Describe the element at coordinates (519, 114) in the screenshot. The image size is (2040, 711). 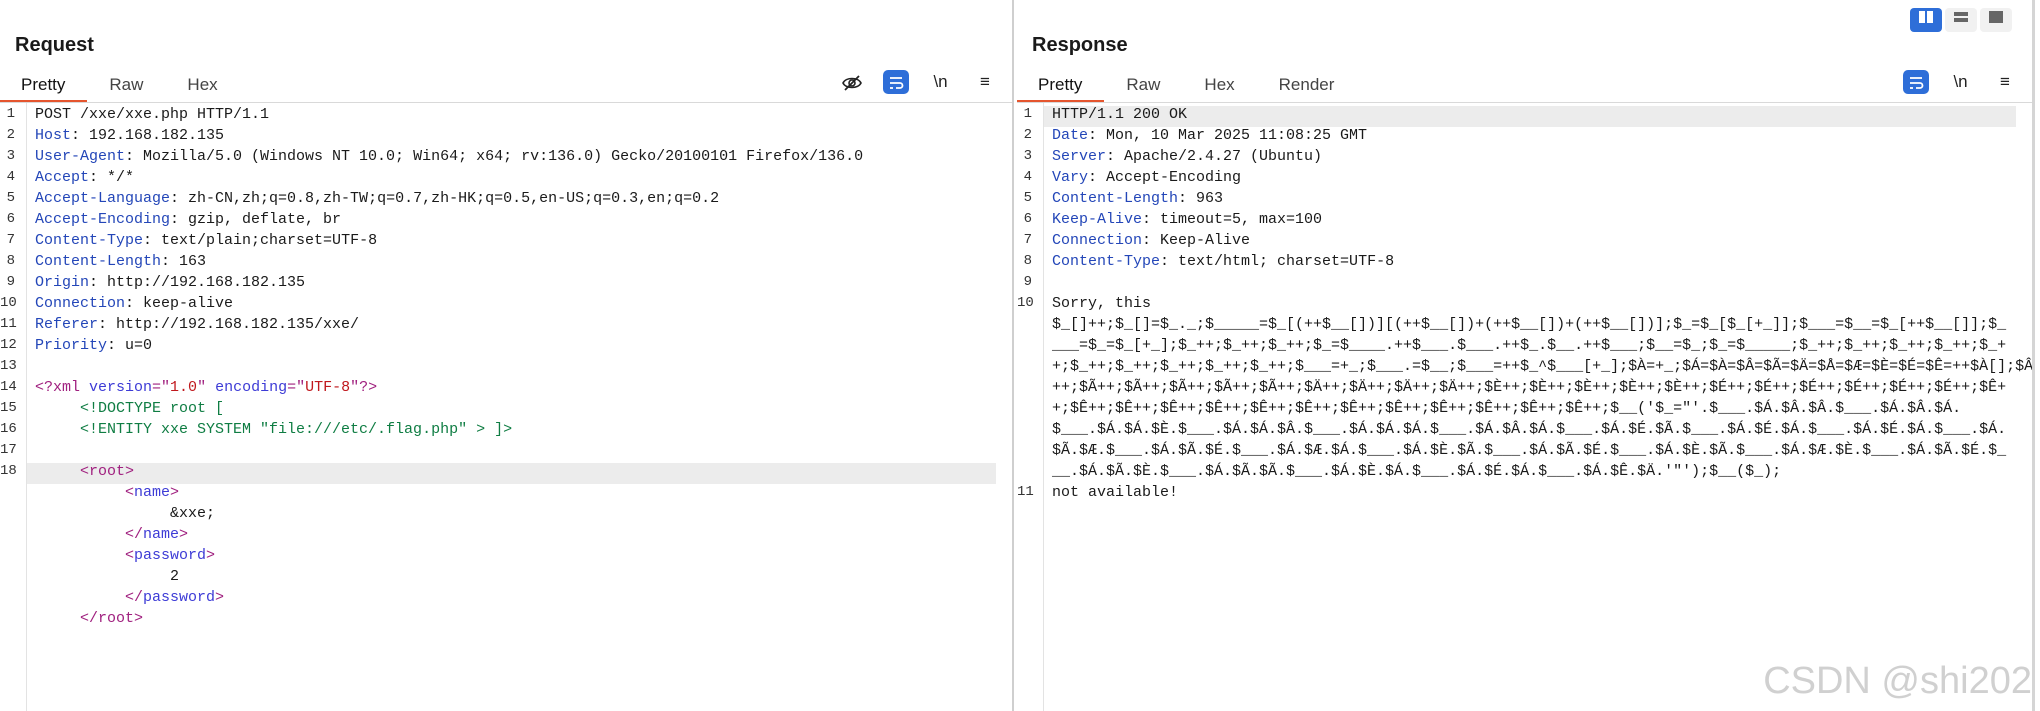
I see `code-line: POST /xxe/xxe.php HTTP/1.1` at that location.